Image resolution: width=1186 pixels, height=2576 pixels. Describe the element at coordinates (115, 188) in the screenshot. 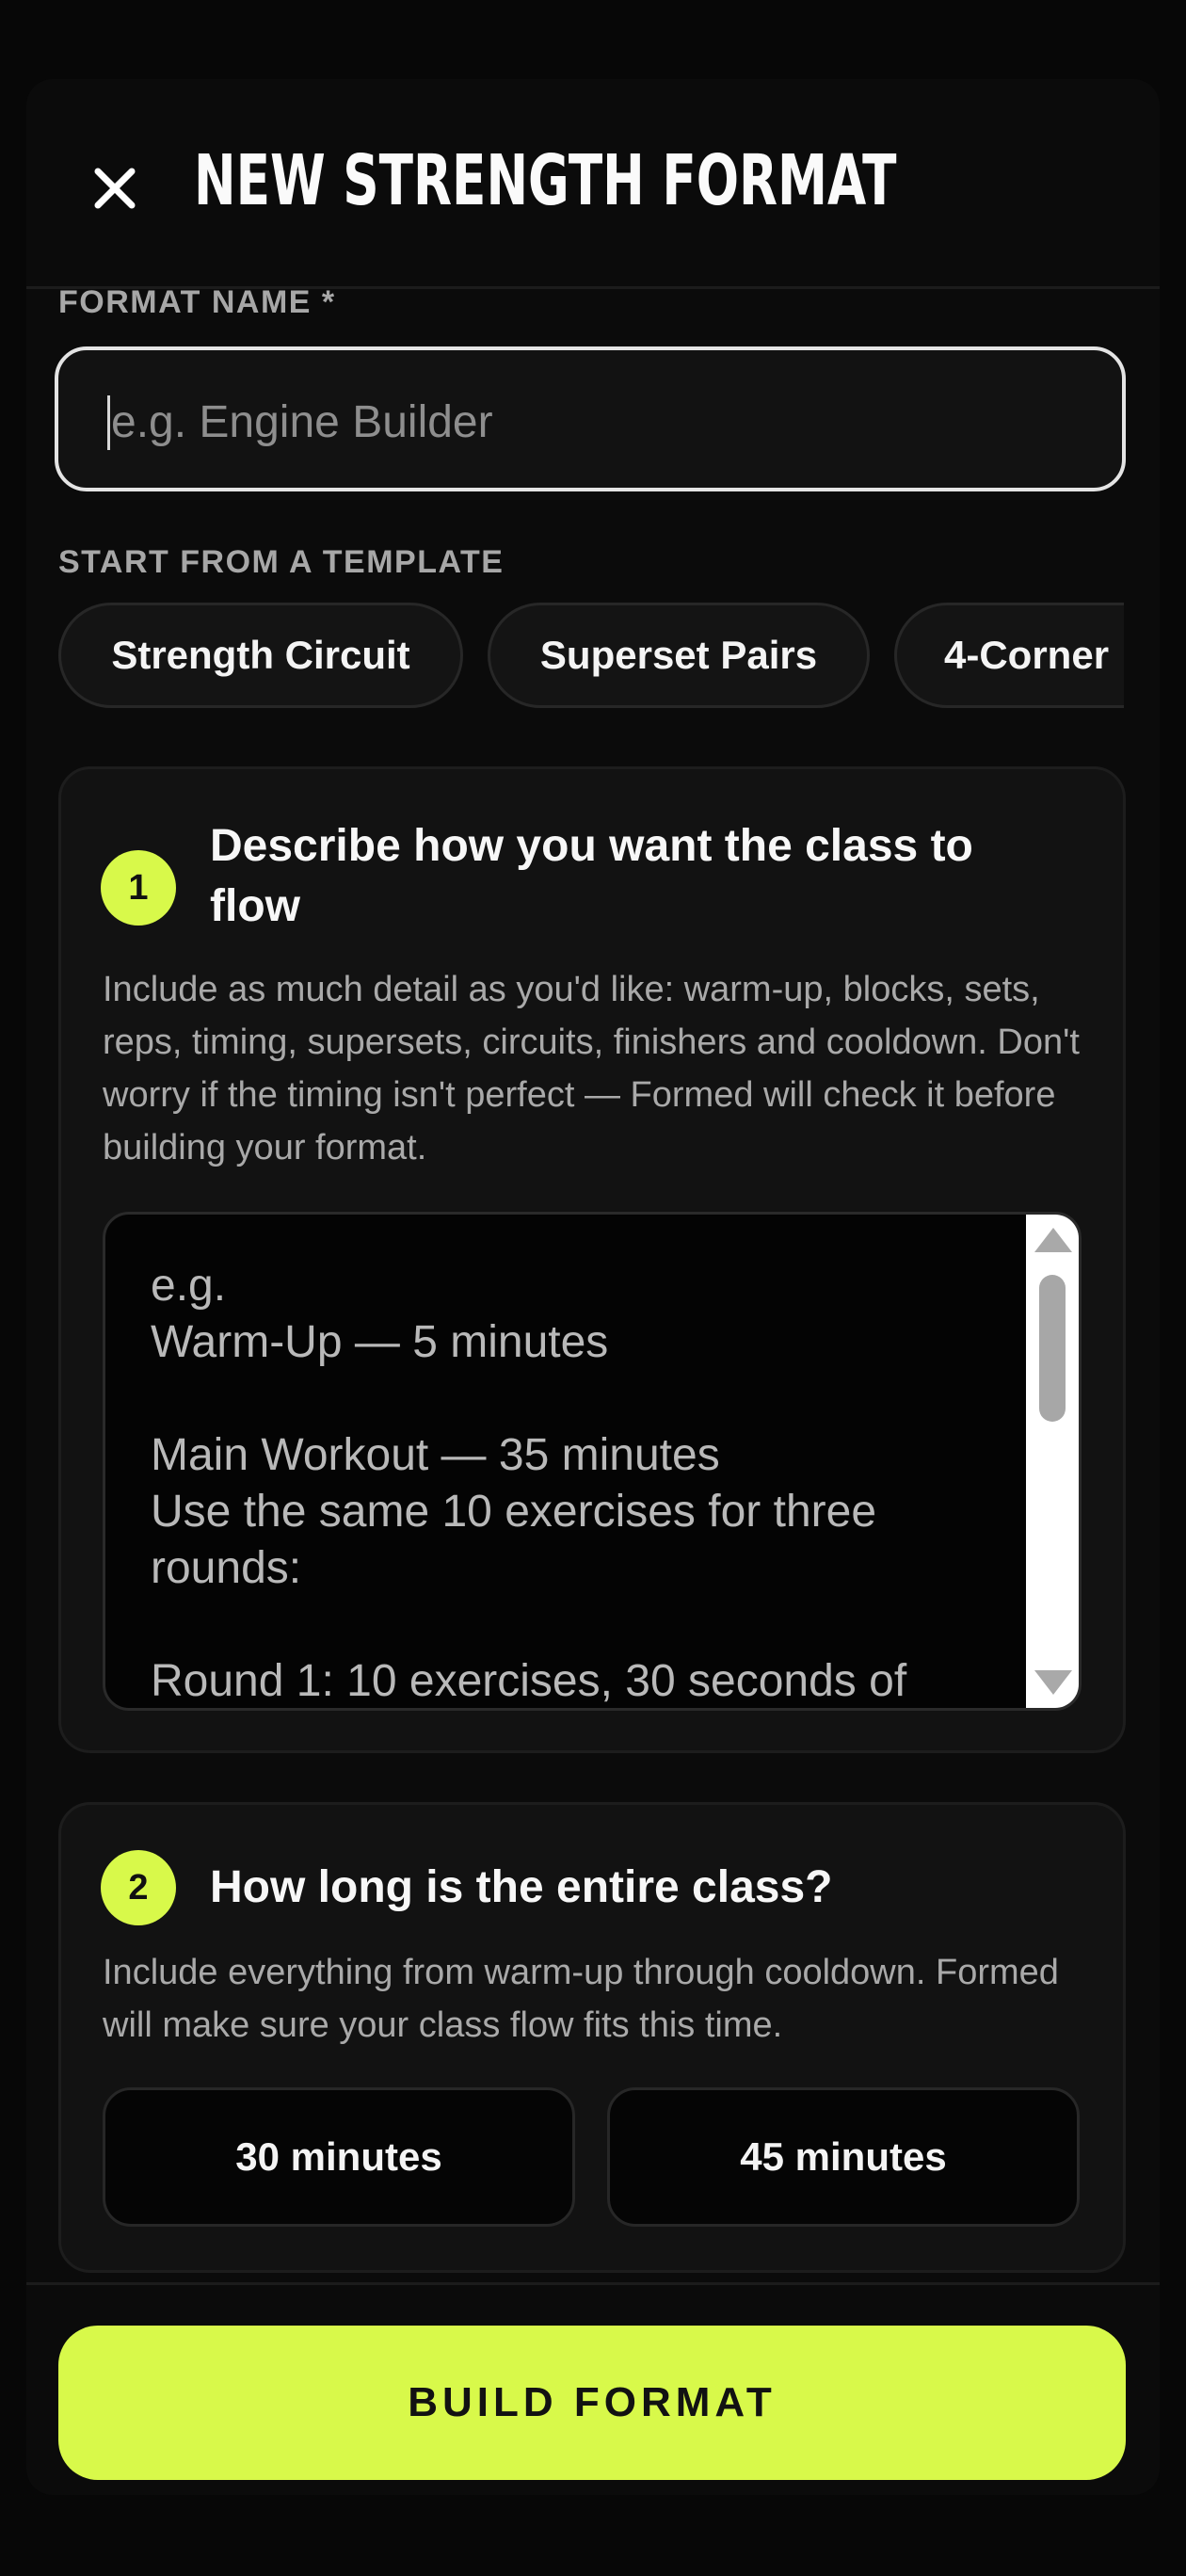

I see `close-icon` at that location.